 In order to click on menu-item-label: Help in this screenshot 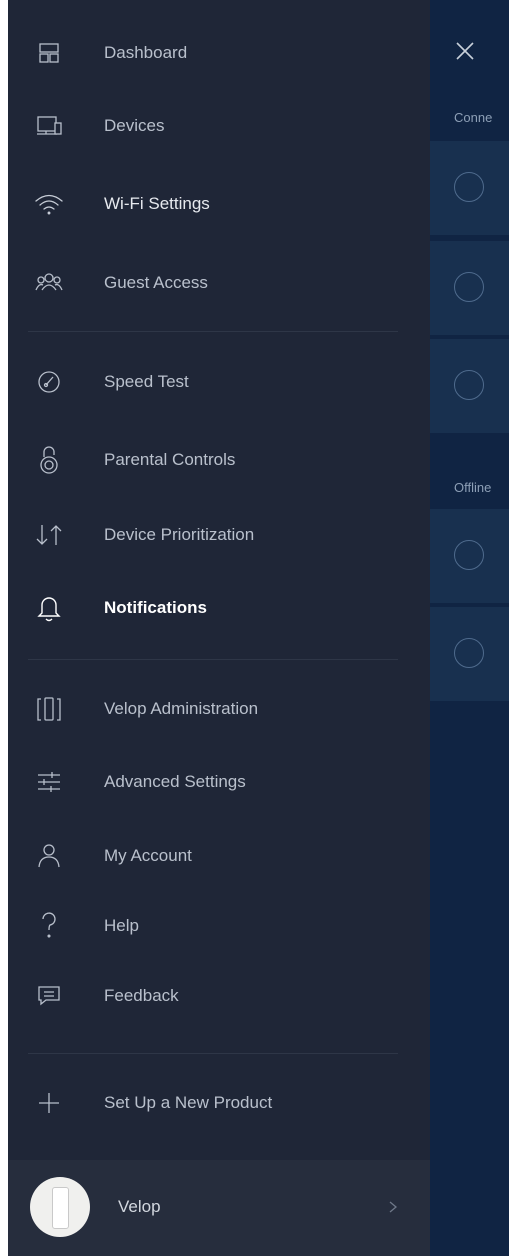, I will do `click(121, 925)`.